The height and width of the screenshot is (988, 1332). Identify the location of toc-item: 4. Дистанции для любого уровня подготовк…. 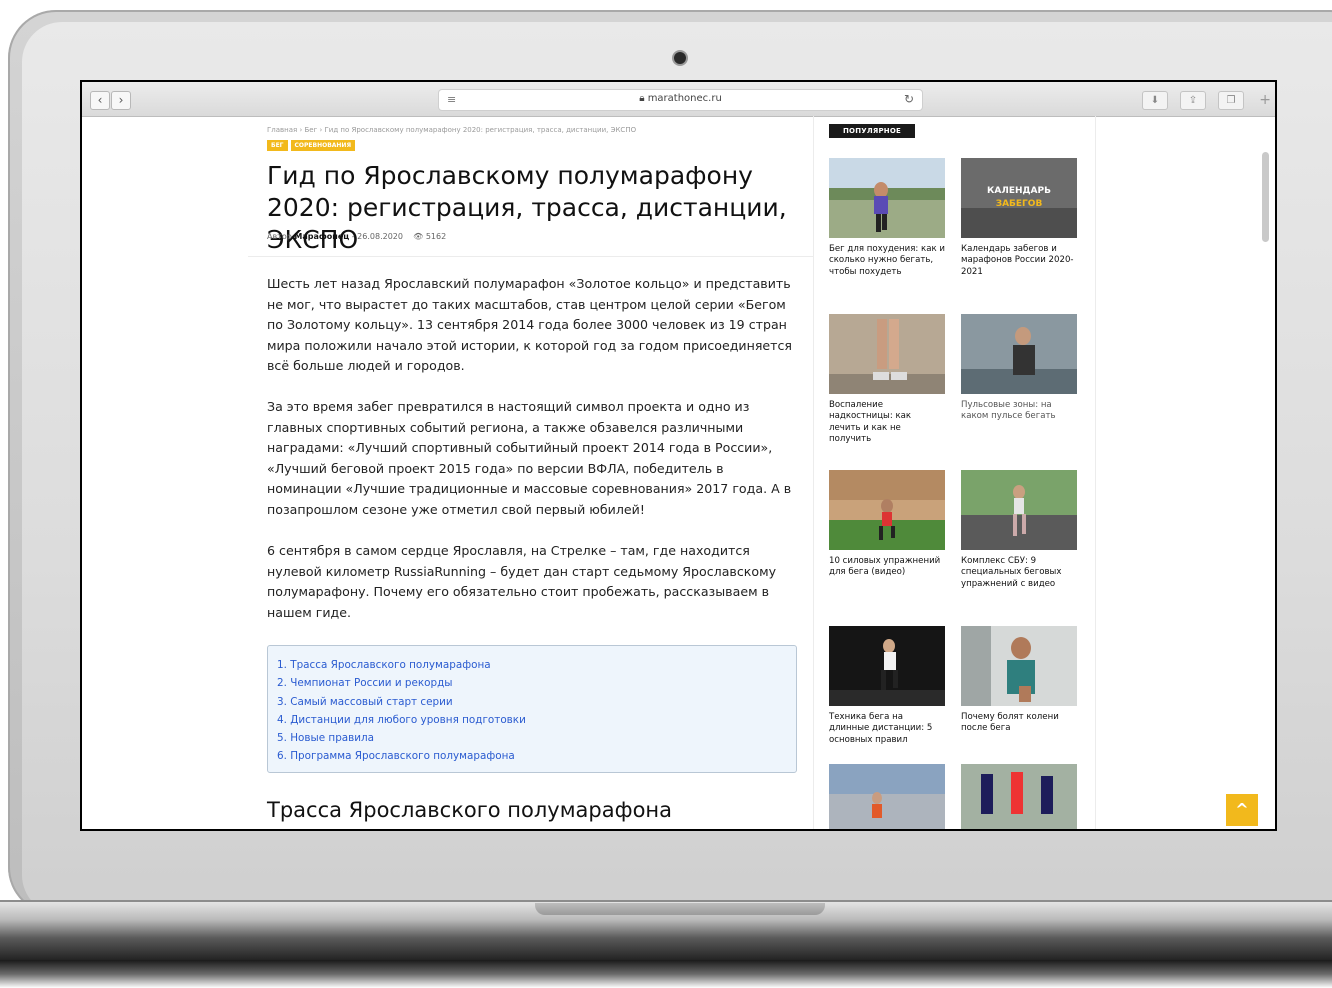
(536, 720).